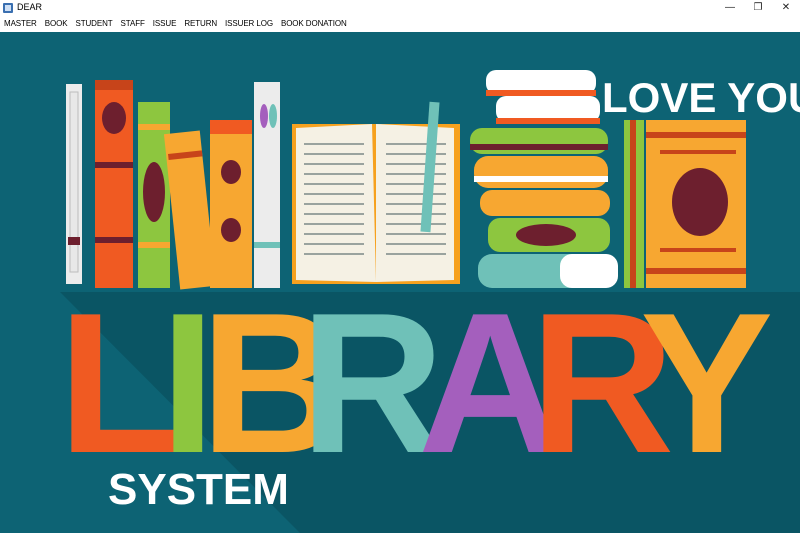  Describe the element at coordinates (706, 383) in the screenshot. I see `headline-letter-y: Y` at that location.